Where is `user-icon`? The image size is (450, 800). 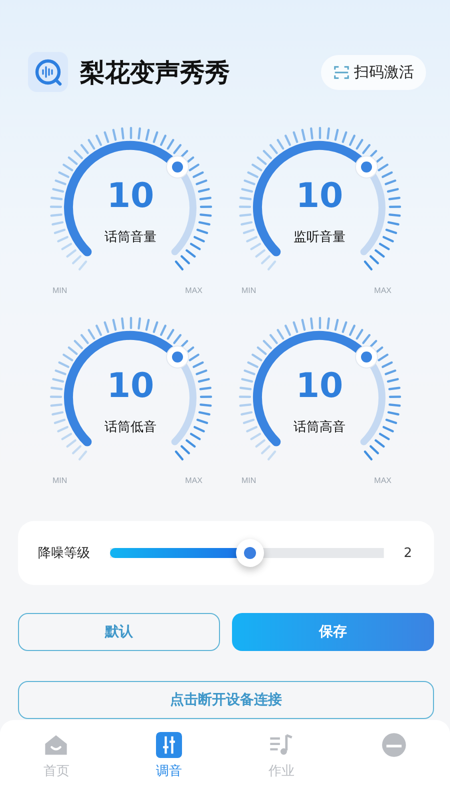
user-icon is located at coordinates (393, 745).